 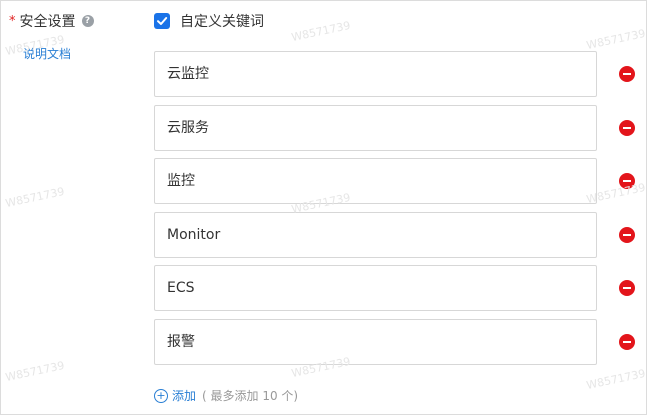 I want to click on keyword-input: ECS, so click(x=375, y=288).